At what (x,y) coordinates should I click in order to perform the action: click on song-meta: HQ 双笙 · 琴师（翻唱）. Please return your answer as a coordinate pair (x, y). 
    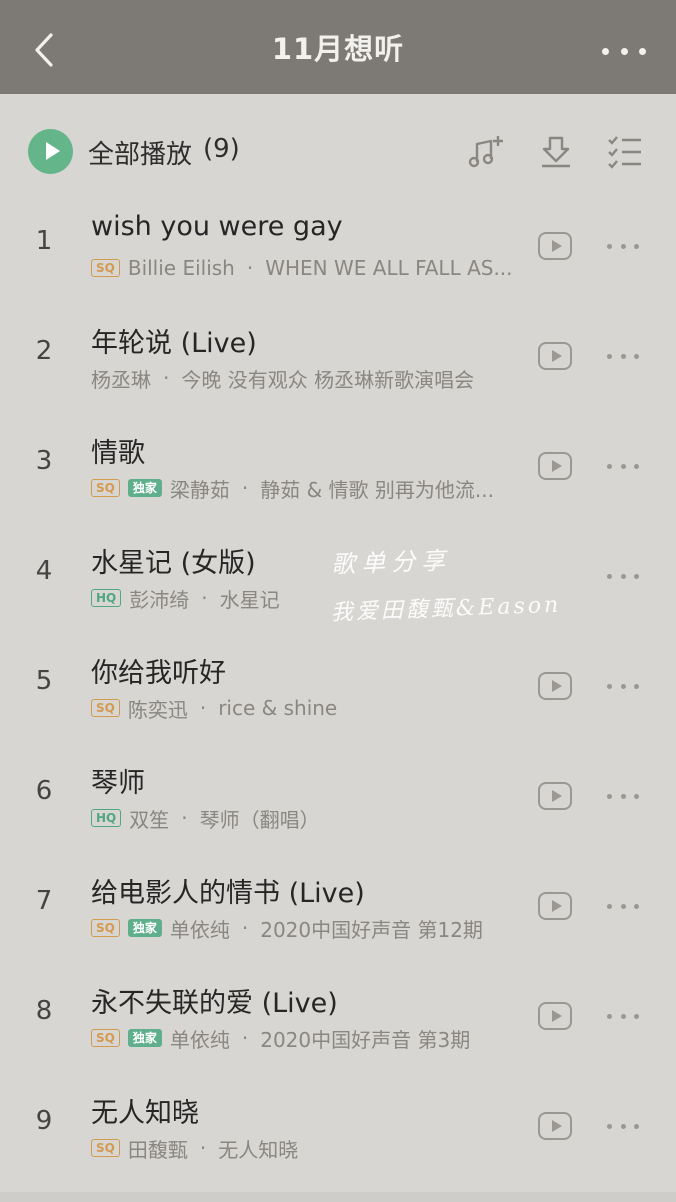
    Looking at the image, I should click on (311, 818).